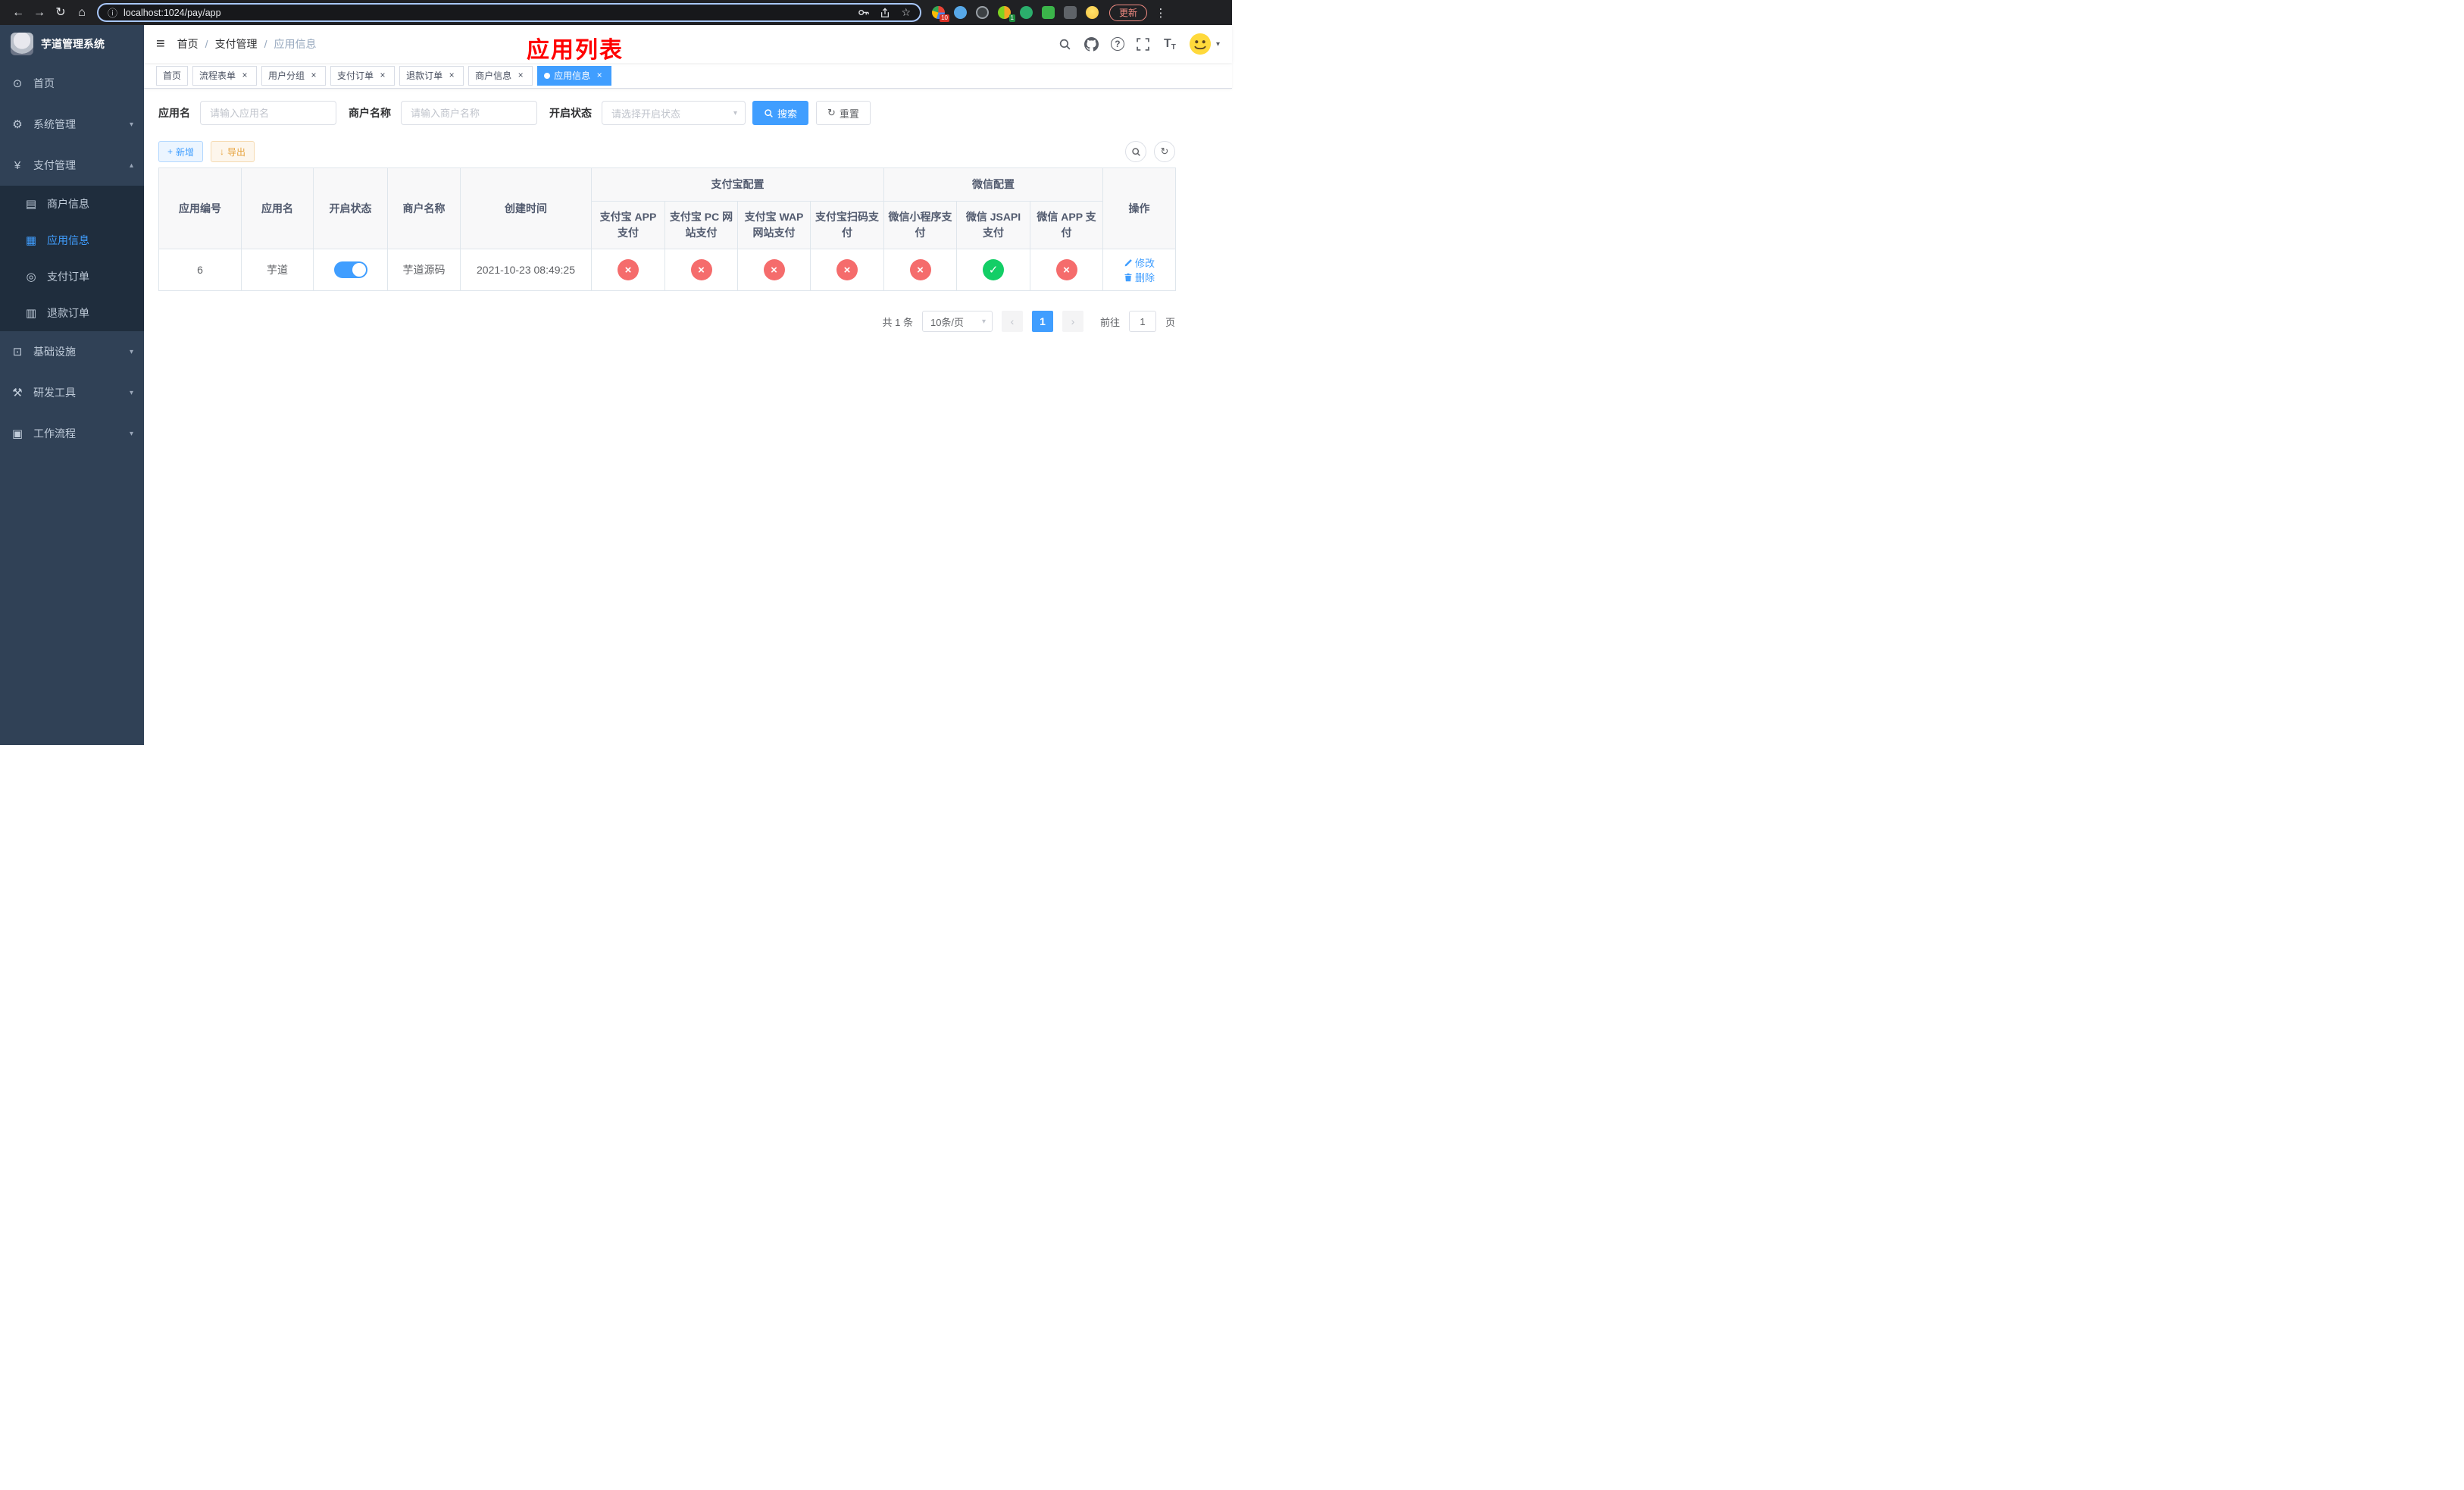 Image resolution: width=2464 pixels, height=1490 pixels. Describe the element at coordinates (843, 113) in the screenshot. I see `reset-button: ↻ 重置` at that location.